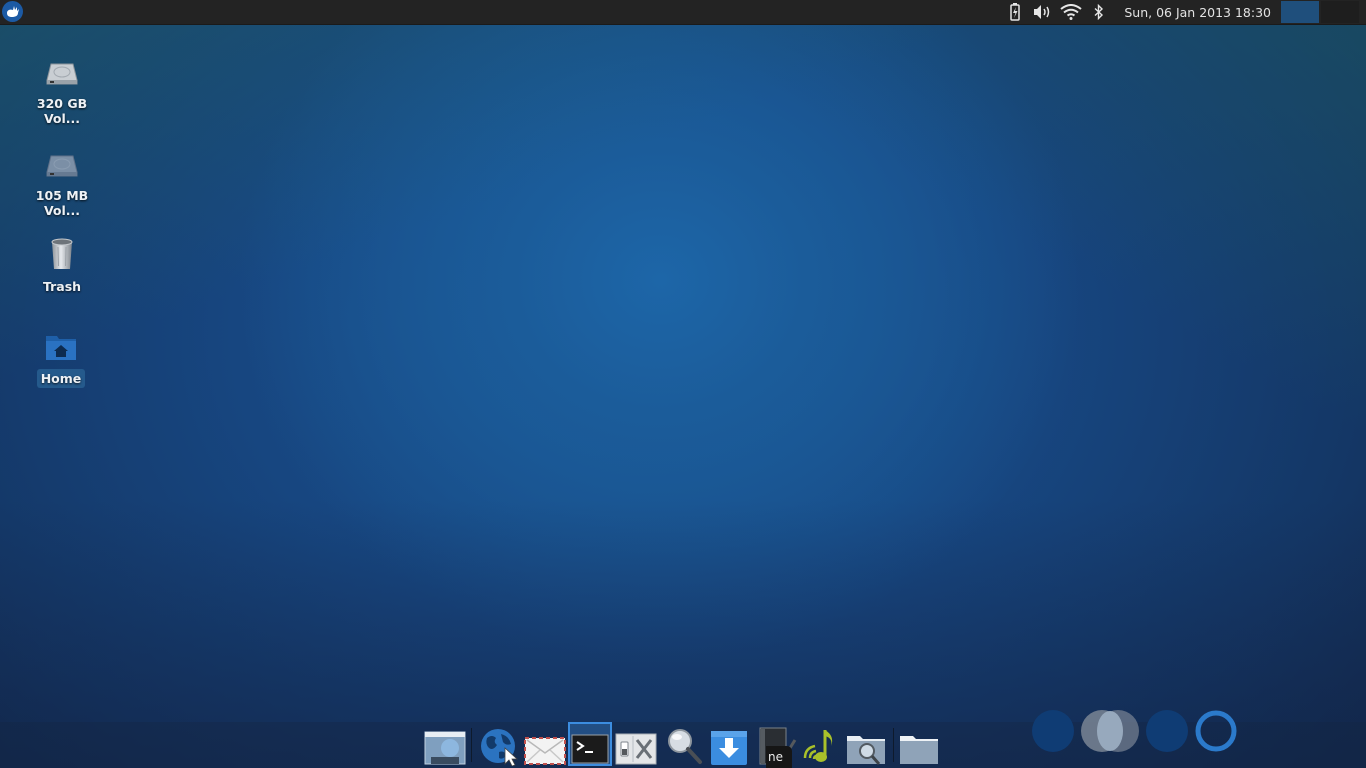  I want to click on settings-tools-icon, so click(636, 749).